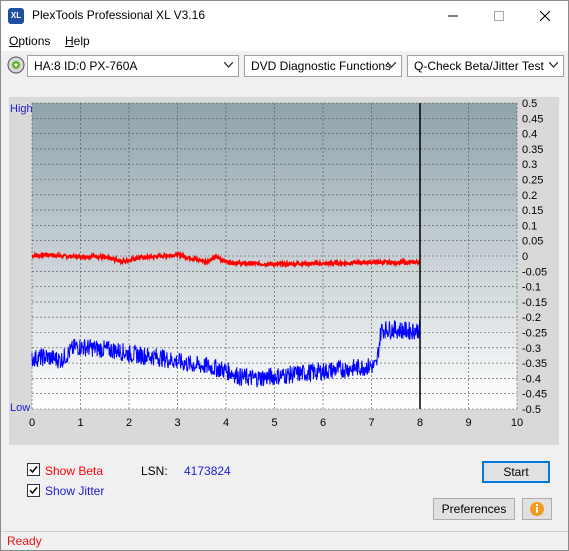  Describe the element at coordinates (532, 242) in the screenshot. I see `y-tick-label: 0.05` at that location.